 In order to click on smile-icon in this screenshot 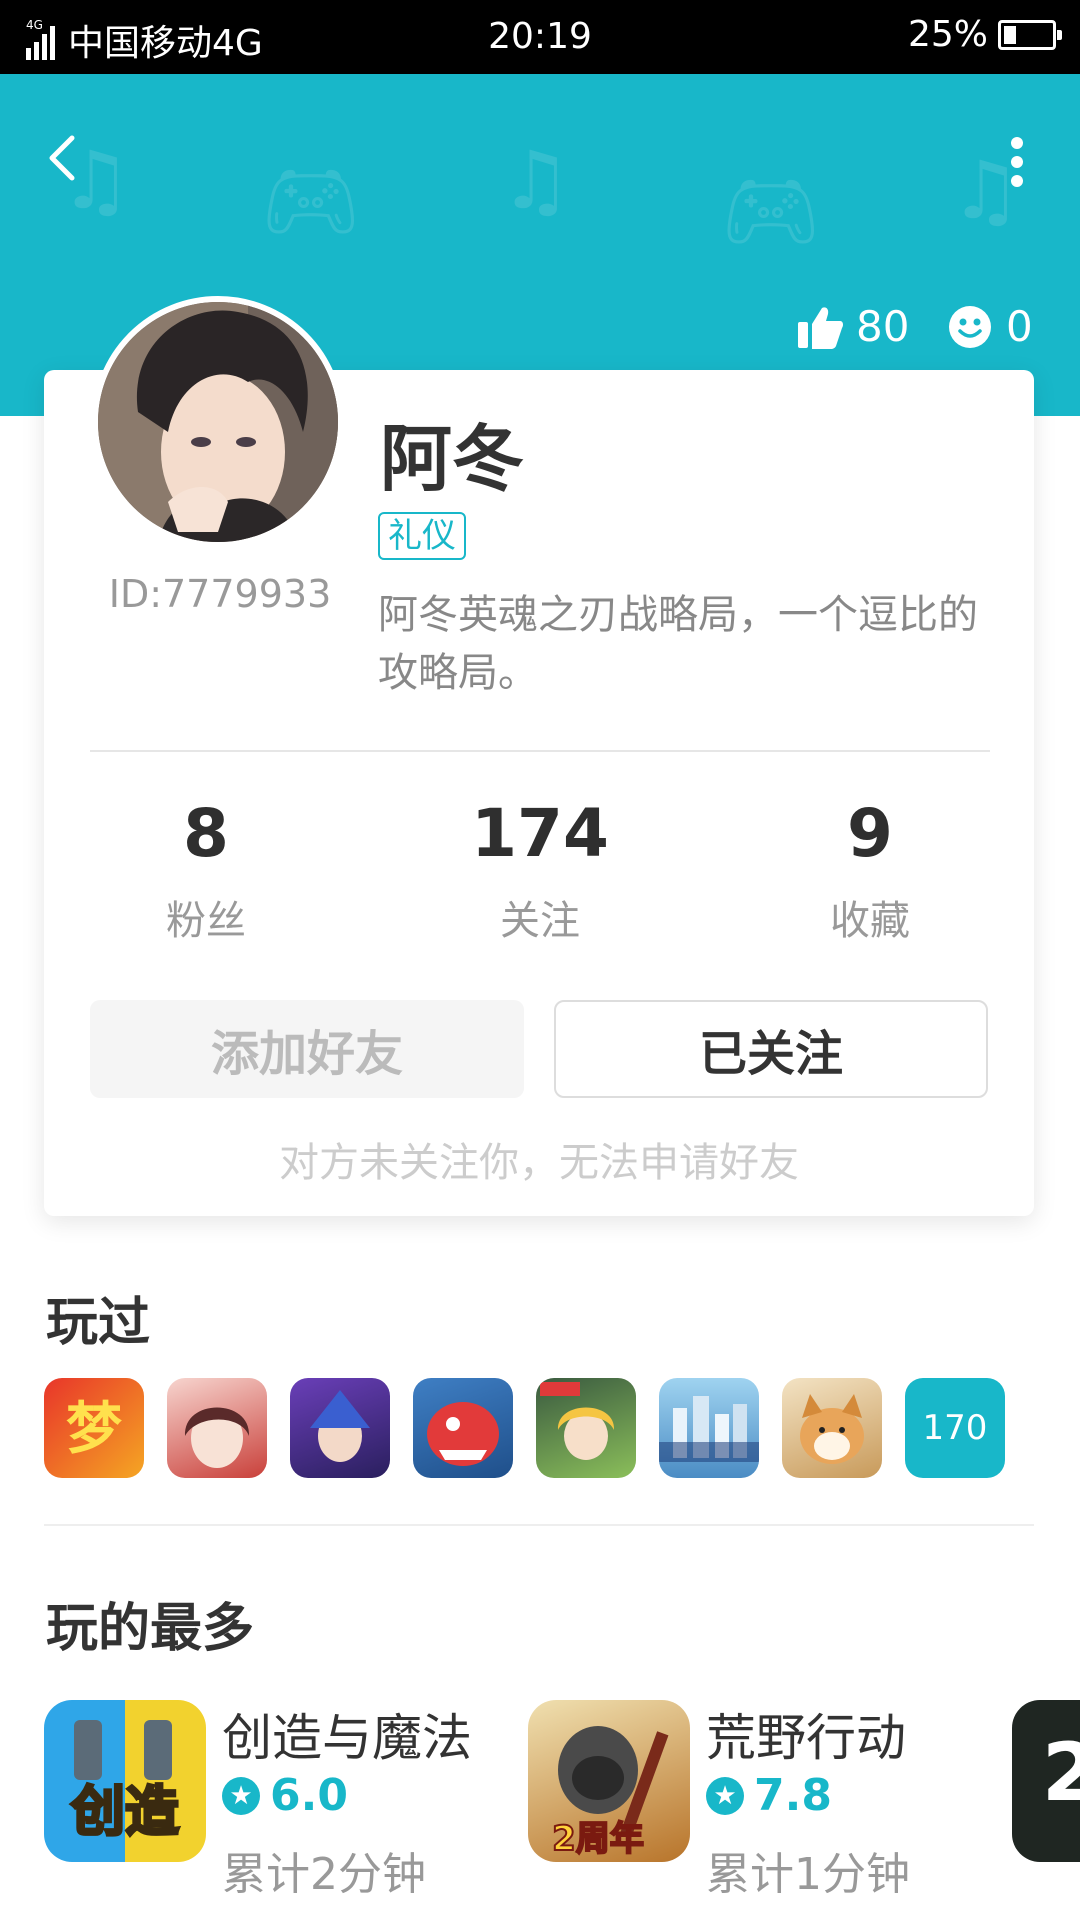, I will do `click(970, 326)`.